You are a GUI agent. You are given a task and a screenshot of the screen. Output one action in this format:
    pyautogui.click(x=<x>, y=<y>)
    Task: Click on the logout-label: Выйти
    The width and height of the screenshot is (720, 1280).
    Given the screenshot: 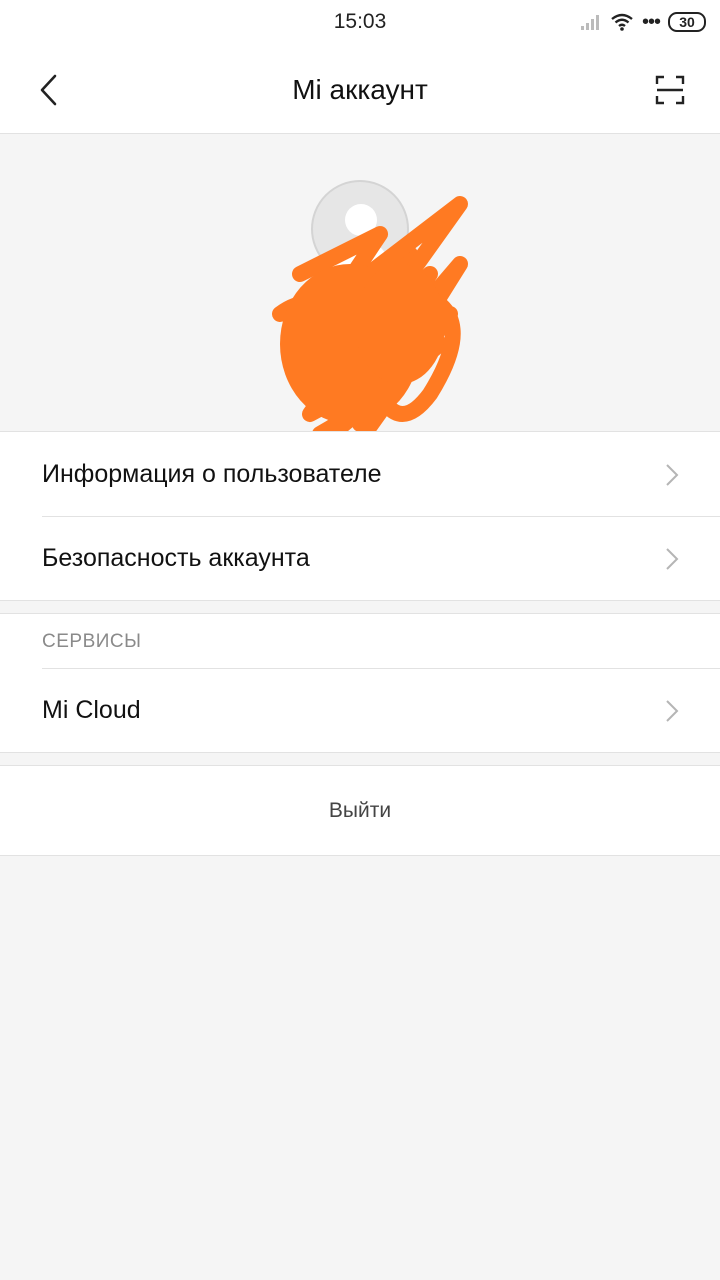 What is the action you would take?
    pyautogui.click(x=360, y=810)
    